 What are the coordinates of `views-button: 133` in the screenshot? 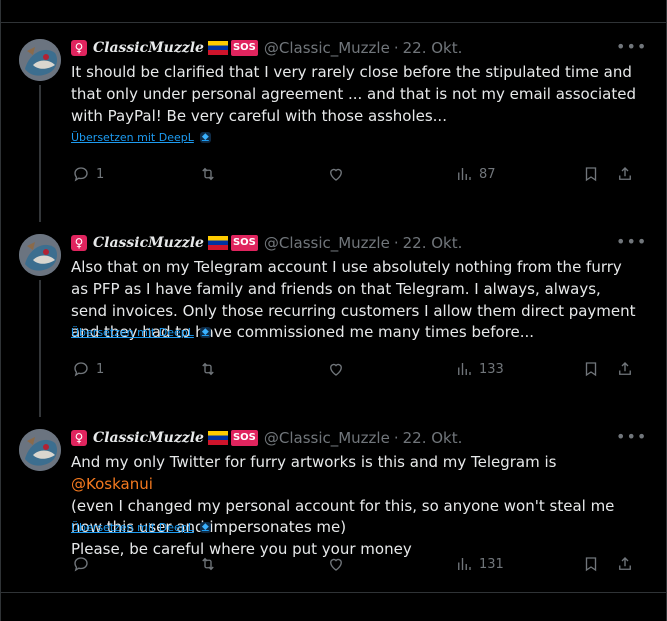 It's located at (479, 369).